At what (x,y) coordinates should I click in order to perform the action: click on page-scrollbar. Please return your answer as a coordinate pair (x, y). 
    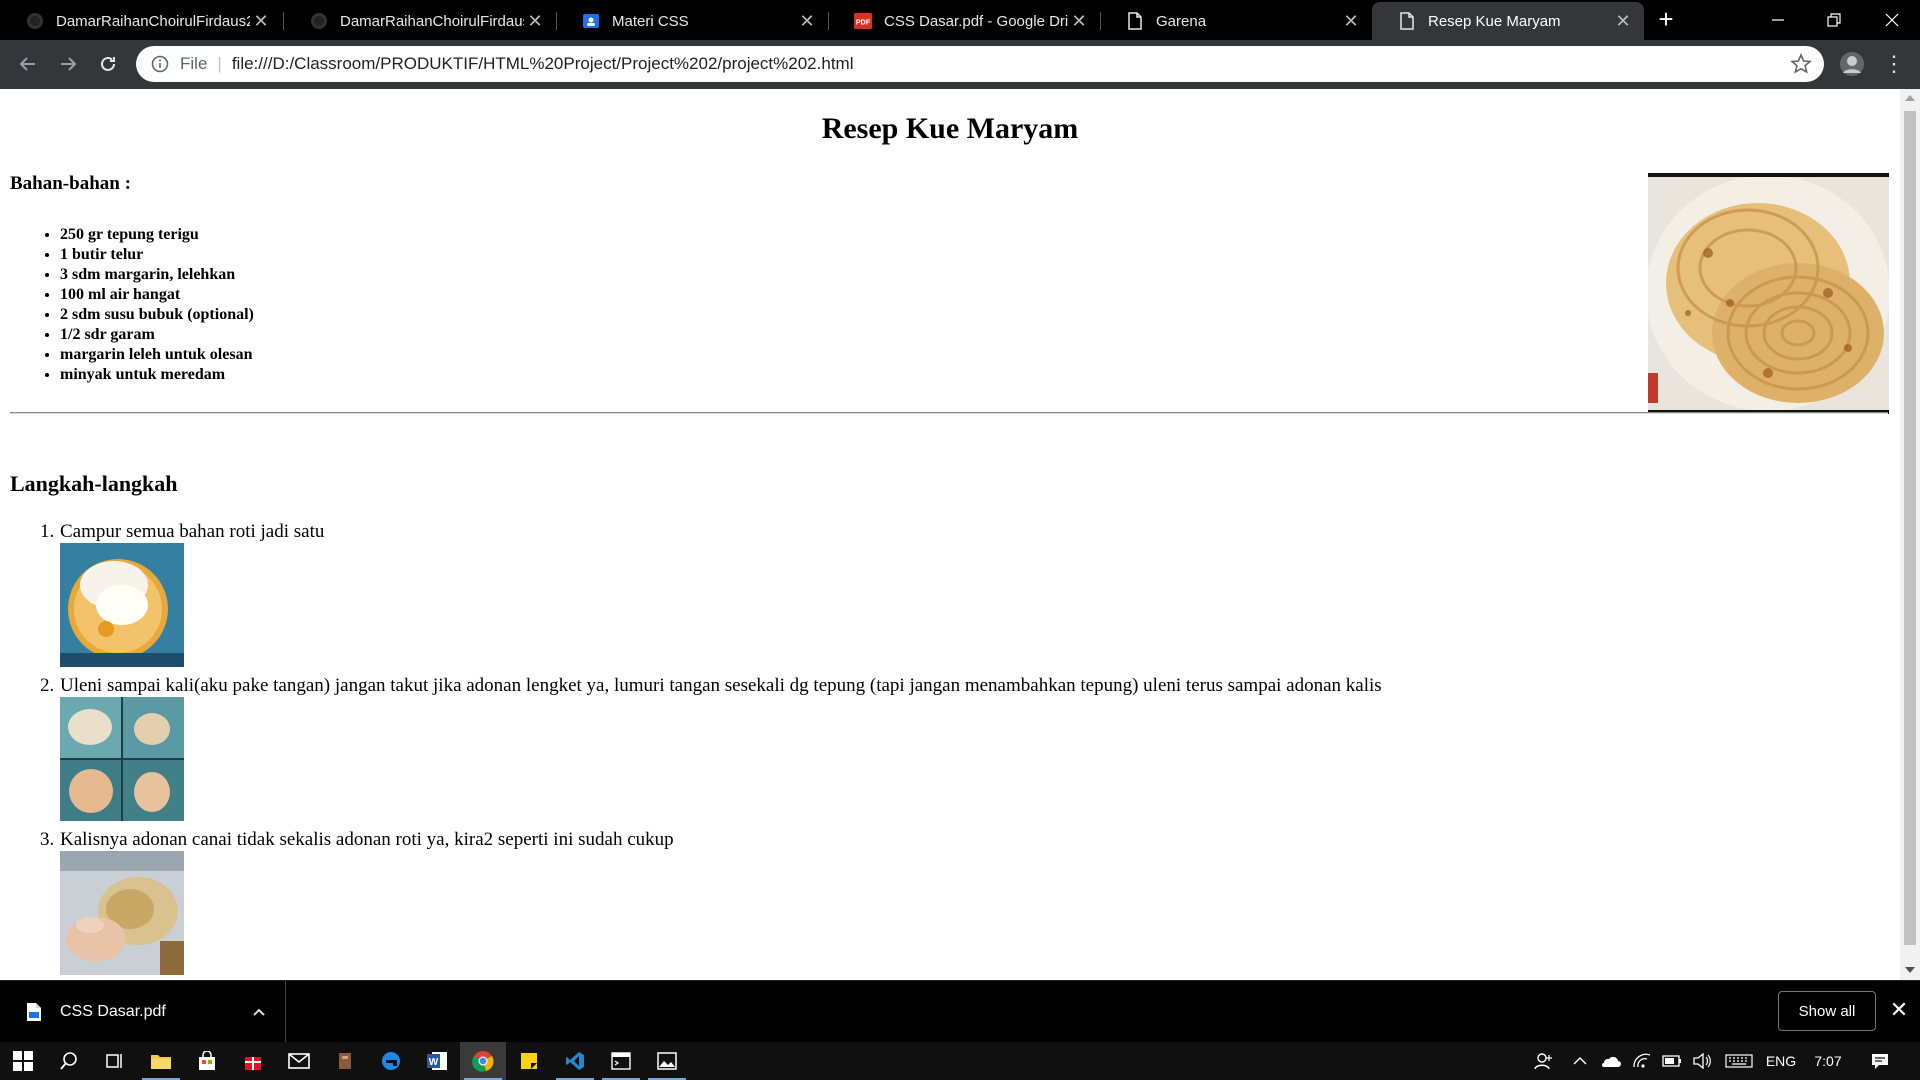
    Looking at the image, I should click on (1910, 534).